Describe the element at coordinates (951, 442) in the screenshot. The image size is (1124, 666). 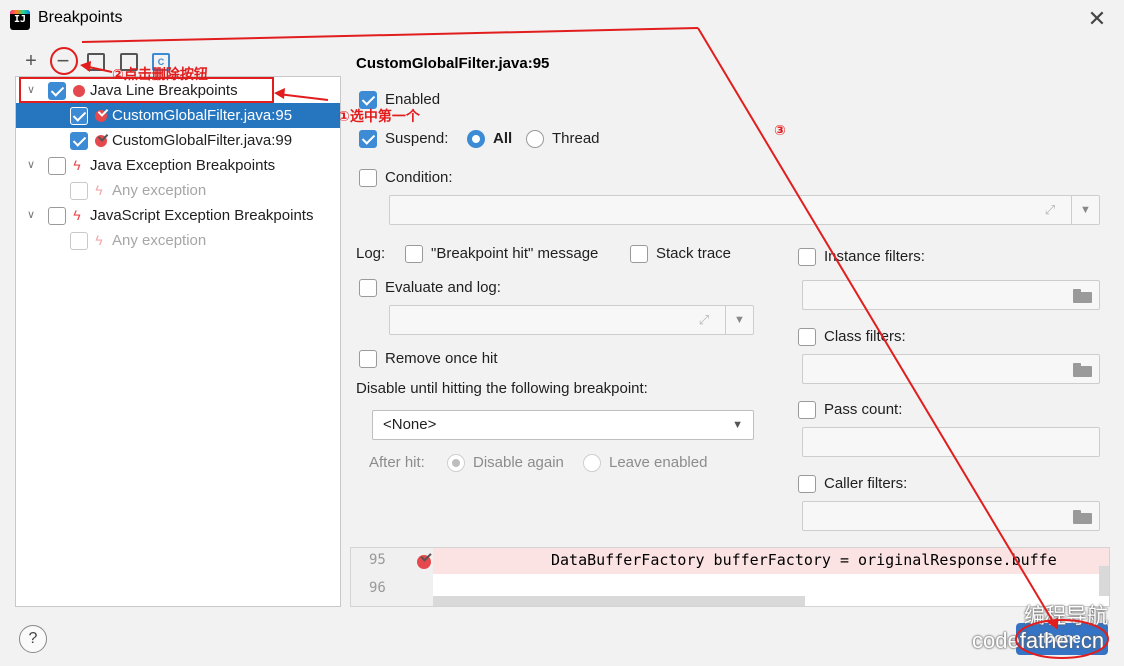
I see `pass-count-field` at that location.